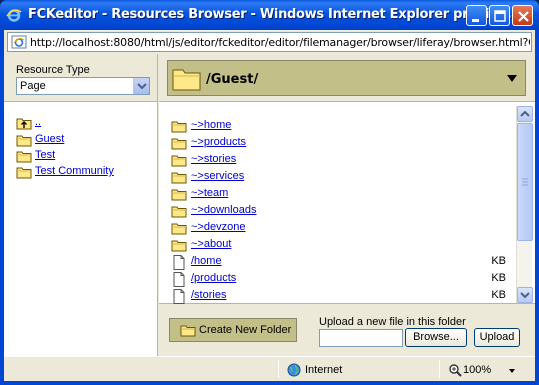  I want to click on maximize-icon, so click(500, 16).